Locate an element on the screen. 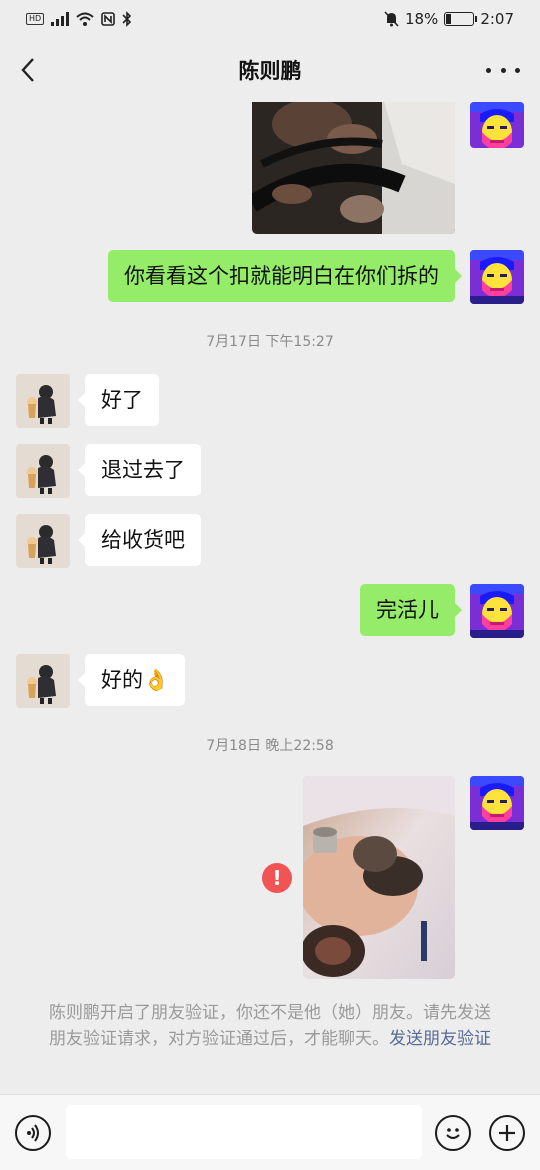  hd-badge: HD is located at coordinates (35, 19).